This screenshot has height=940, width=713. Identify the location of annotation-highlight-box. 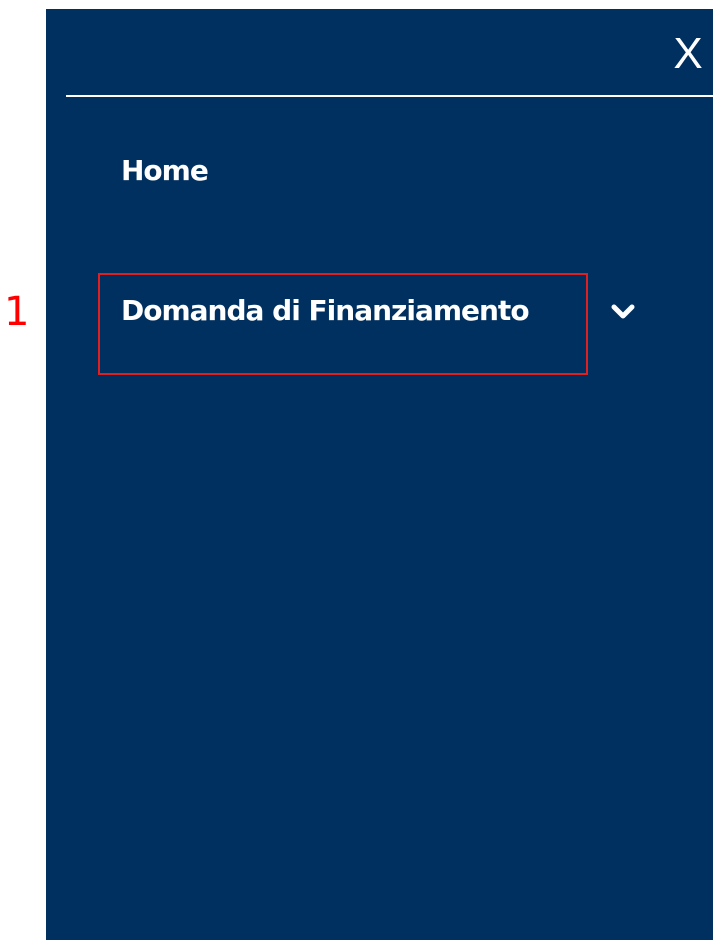
(343, 324).